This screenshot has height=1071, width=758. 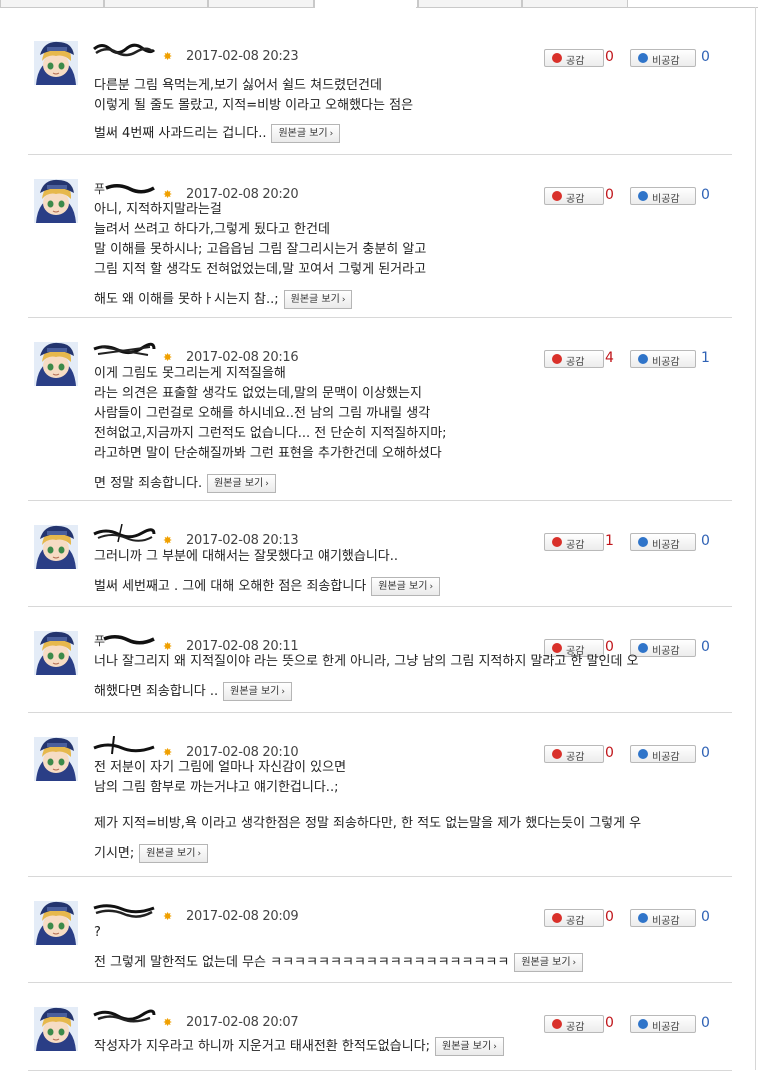 I want to click on comment-line-last: 해도 왜 이해를 못하ㅏ시는지 참..; 원본글 보기 ›, so click(x=414, y=300).